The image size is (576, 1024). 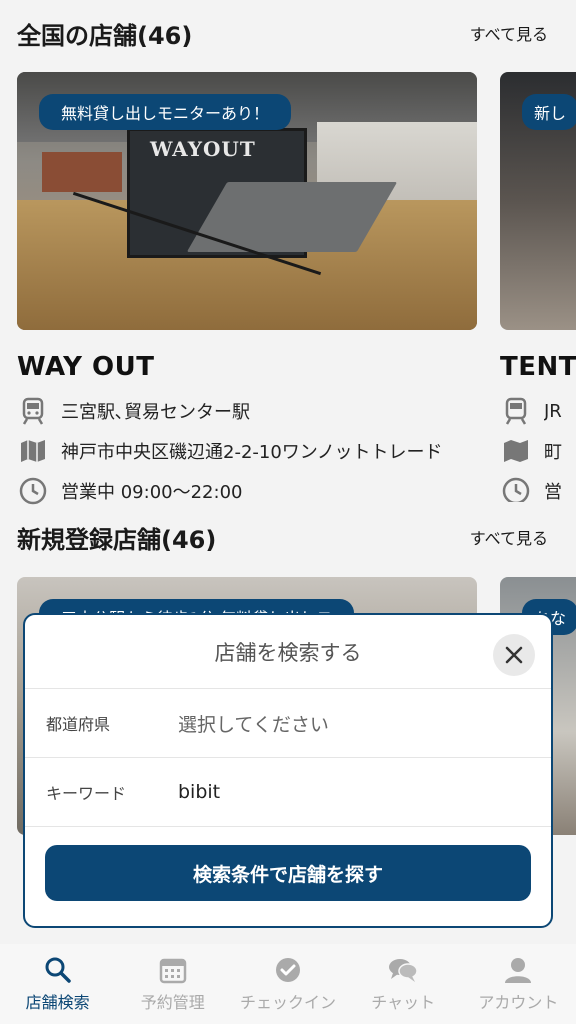 I want to click on keyword-field: キーワード bibit, so click(x=288, y=792).